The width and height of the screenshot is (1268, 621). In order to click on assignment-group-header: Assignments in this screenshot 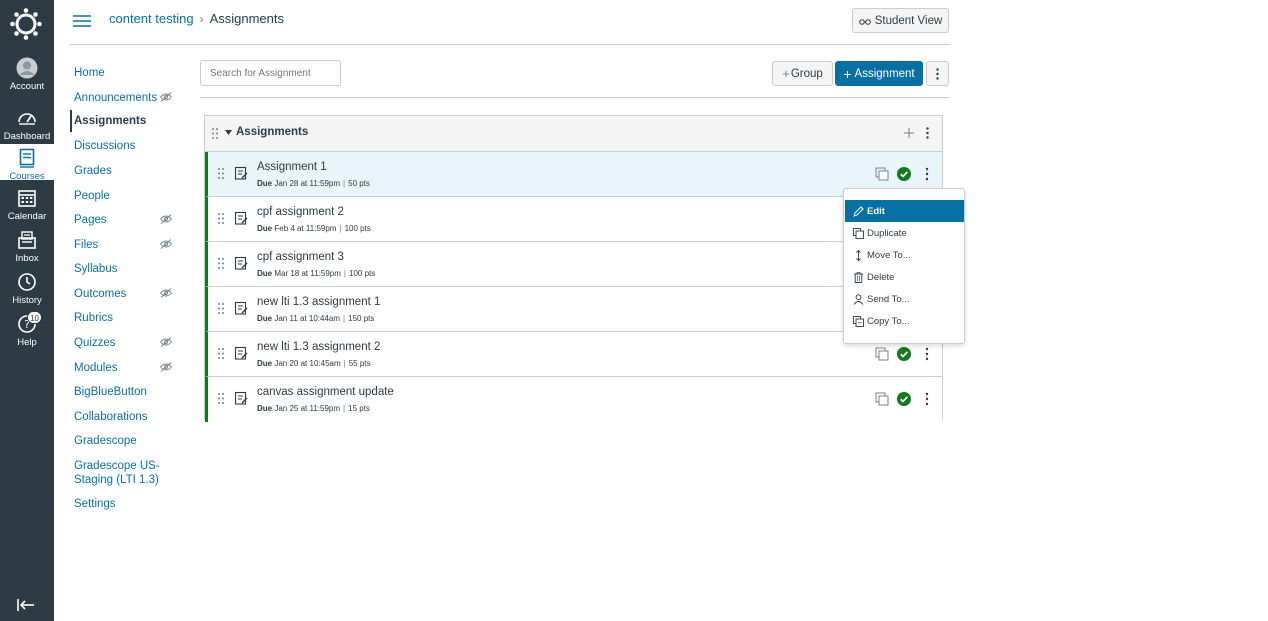, I will do `click(573, 134)`.